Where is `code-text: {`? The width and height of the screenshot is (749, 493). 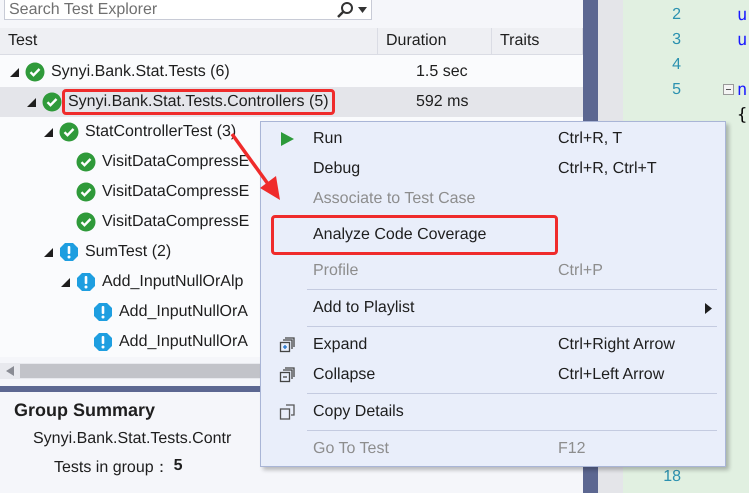 code-text: { is located at coordinates (742, 114).